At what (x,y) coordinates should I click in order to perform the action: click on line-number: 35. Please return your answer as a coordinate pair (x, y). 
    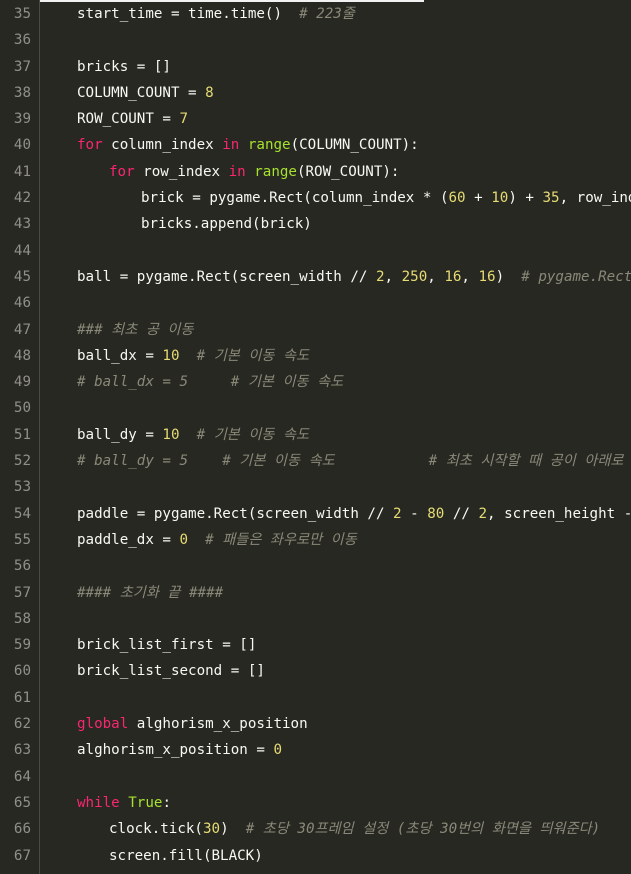
    Looking at the image, I should click on (22, 14).